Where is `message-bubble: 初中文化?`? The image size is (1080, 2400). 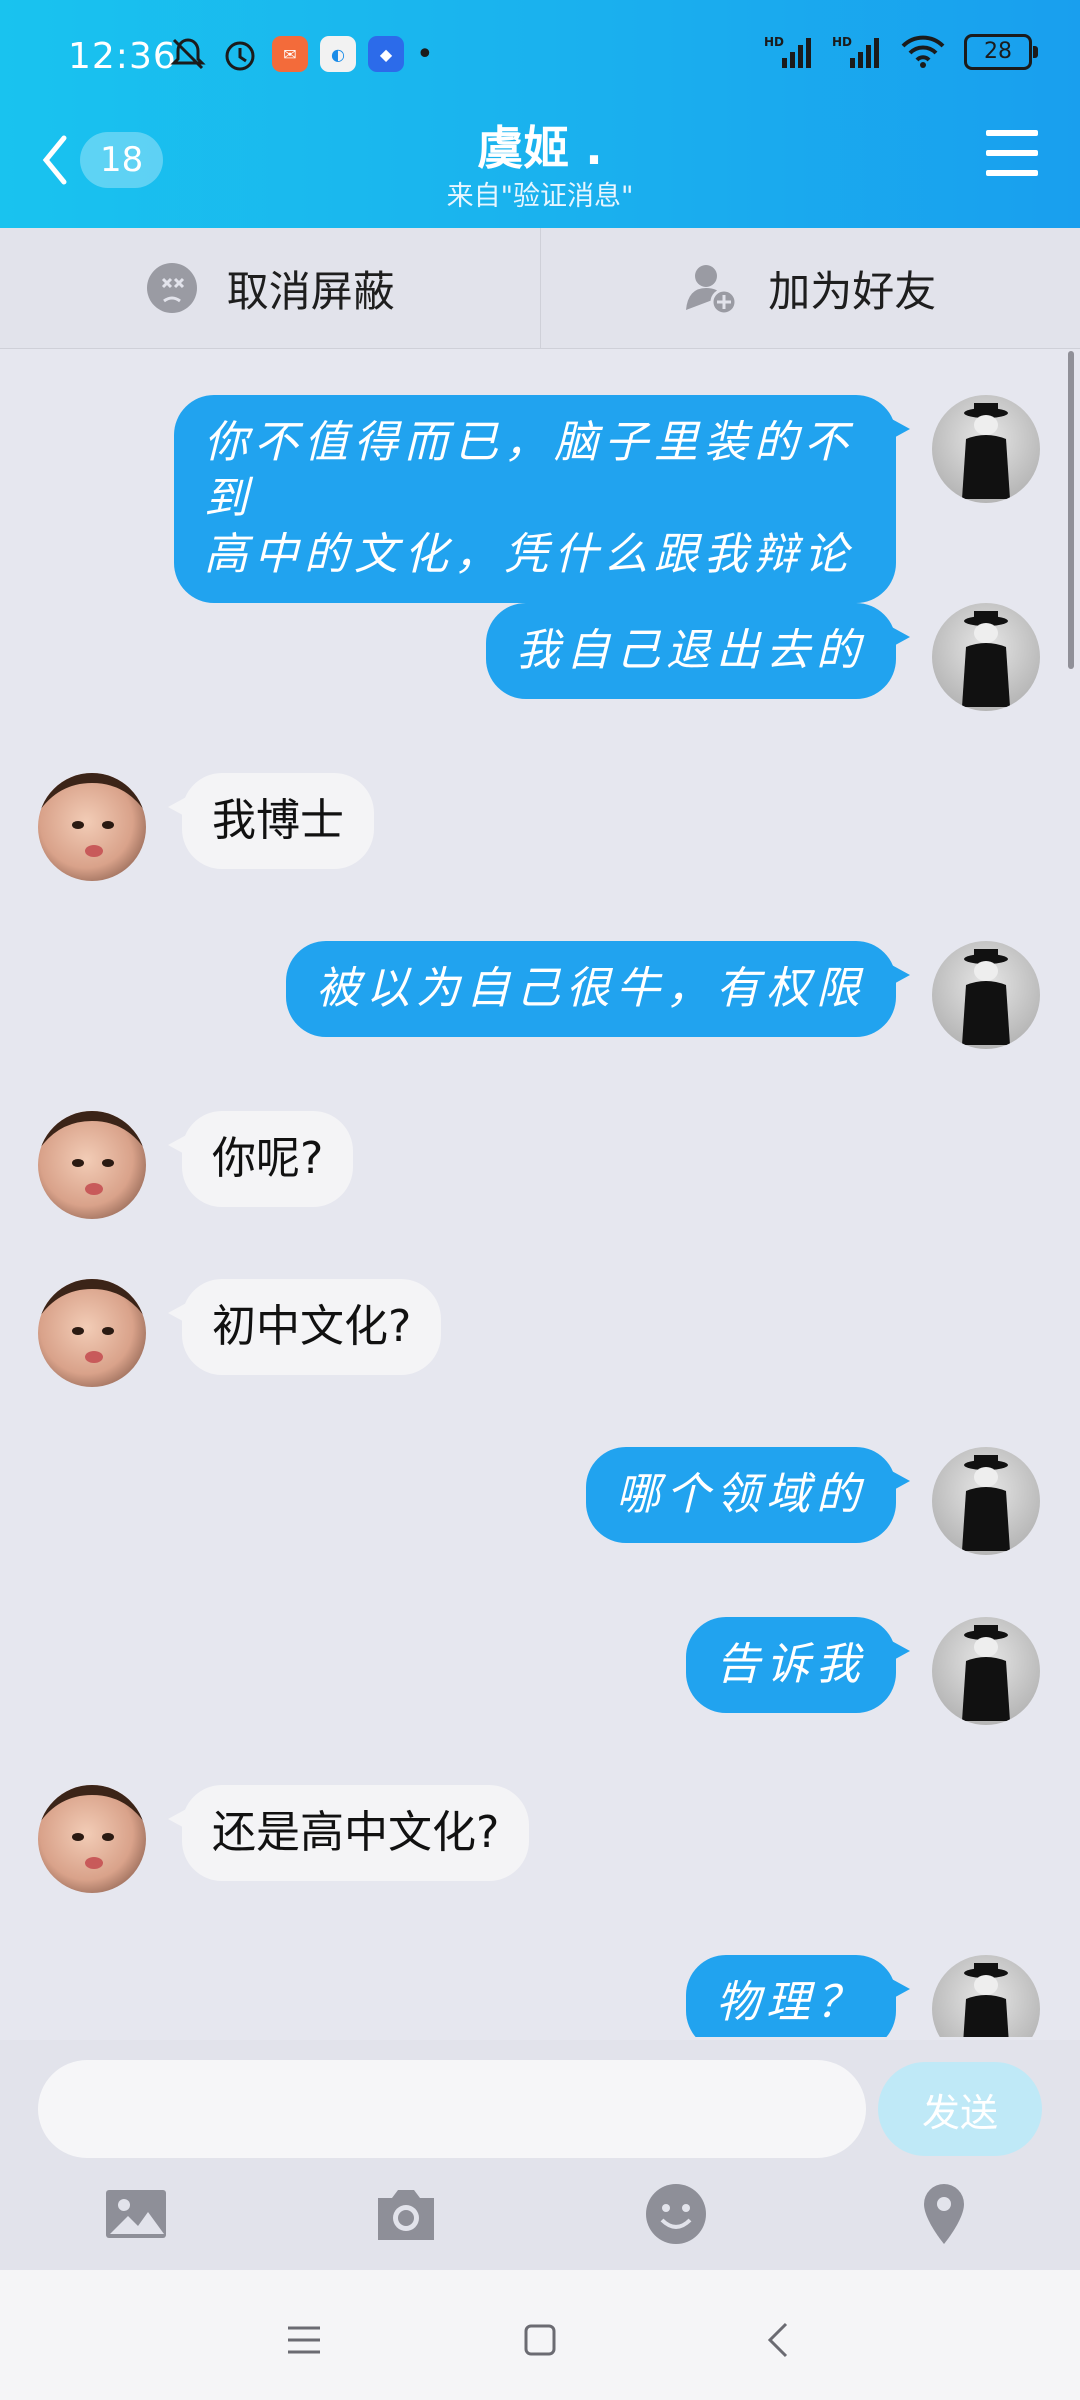
message-bubble: 初中文化? is located at coordinates (304, 1327).